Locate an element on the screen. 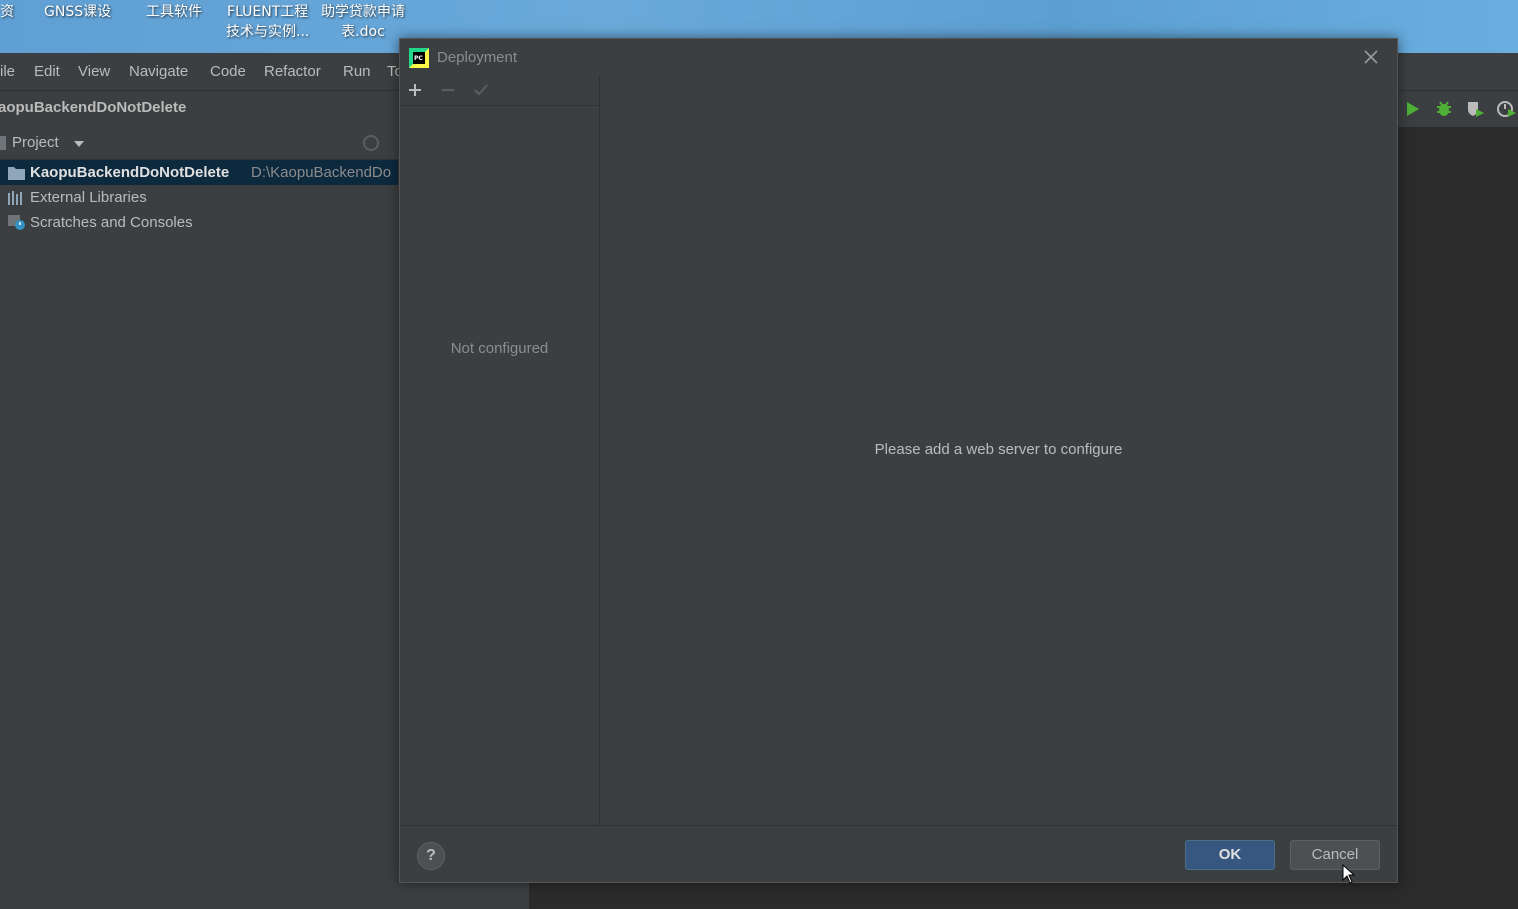  chevron-down-icon is located at coordinates (79, 144).